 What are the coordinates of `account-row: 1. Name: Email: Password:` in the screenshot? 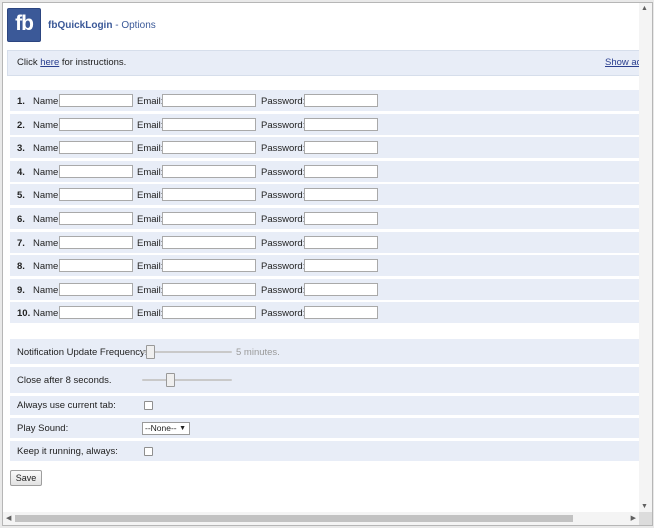 It's located at (324, 101).